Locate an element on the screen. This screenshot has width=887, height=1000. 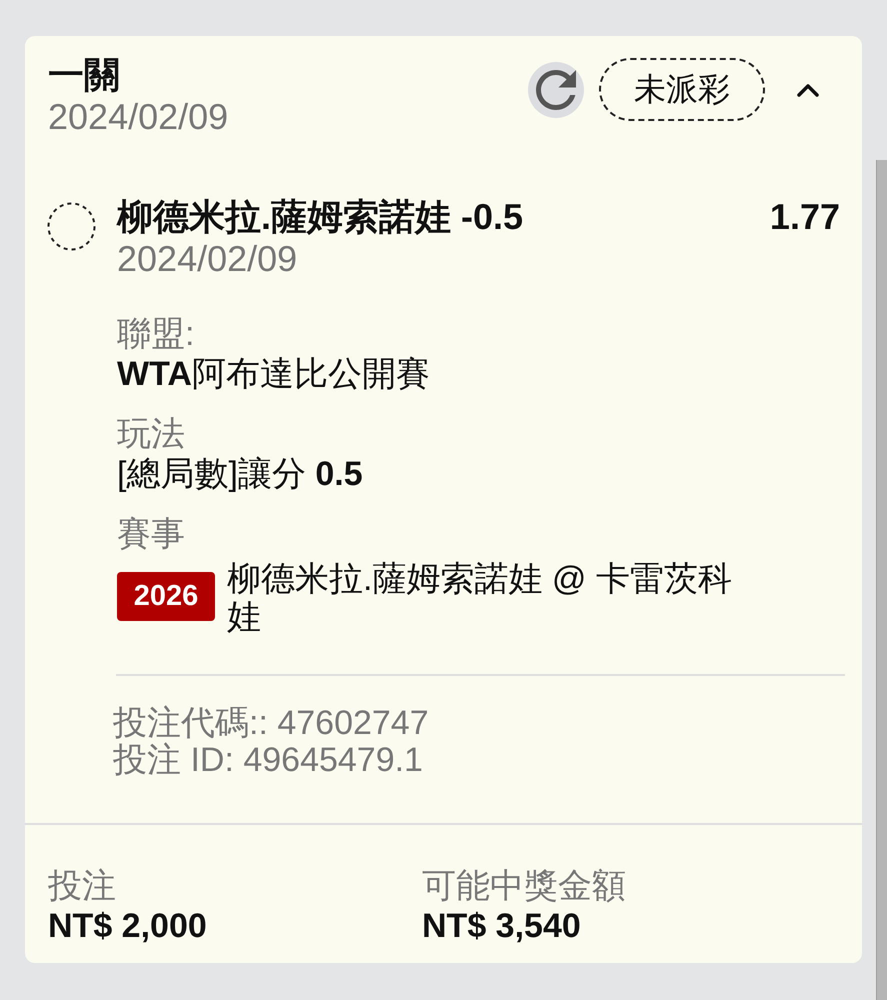
detail-label: 聯盟: is located at coordinates (155, 334).